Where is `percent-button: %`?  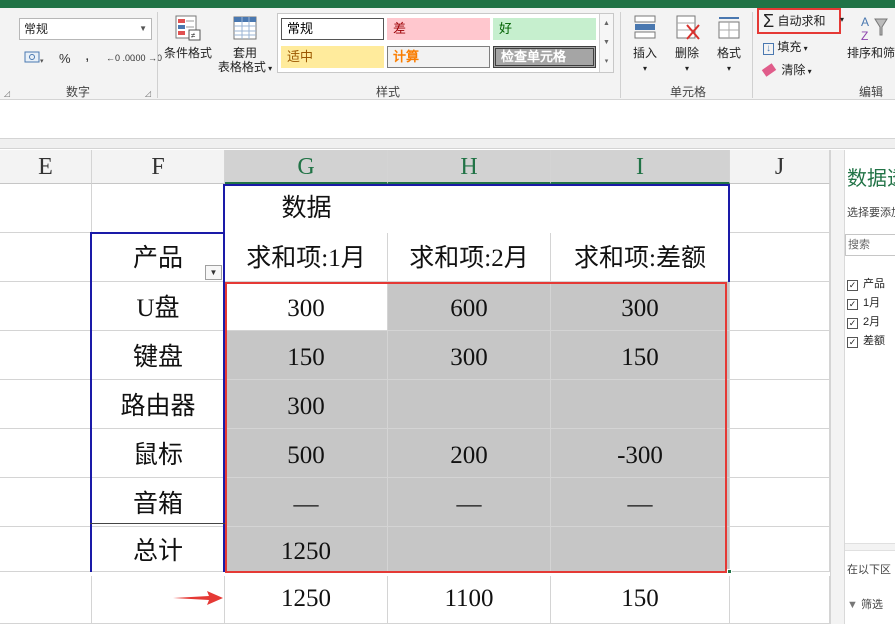
percent-button: % is located at coordinates (65, 58).